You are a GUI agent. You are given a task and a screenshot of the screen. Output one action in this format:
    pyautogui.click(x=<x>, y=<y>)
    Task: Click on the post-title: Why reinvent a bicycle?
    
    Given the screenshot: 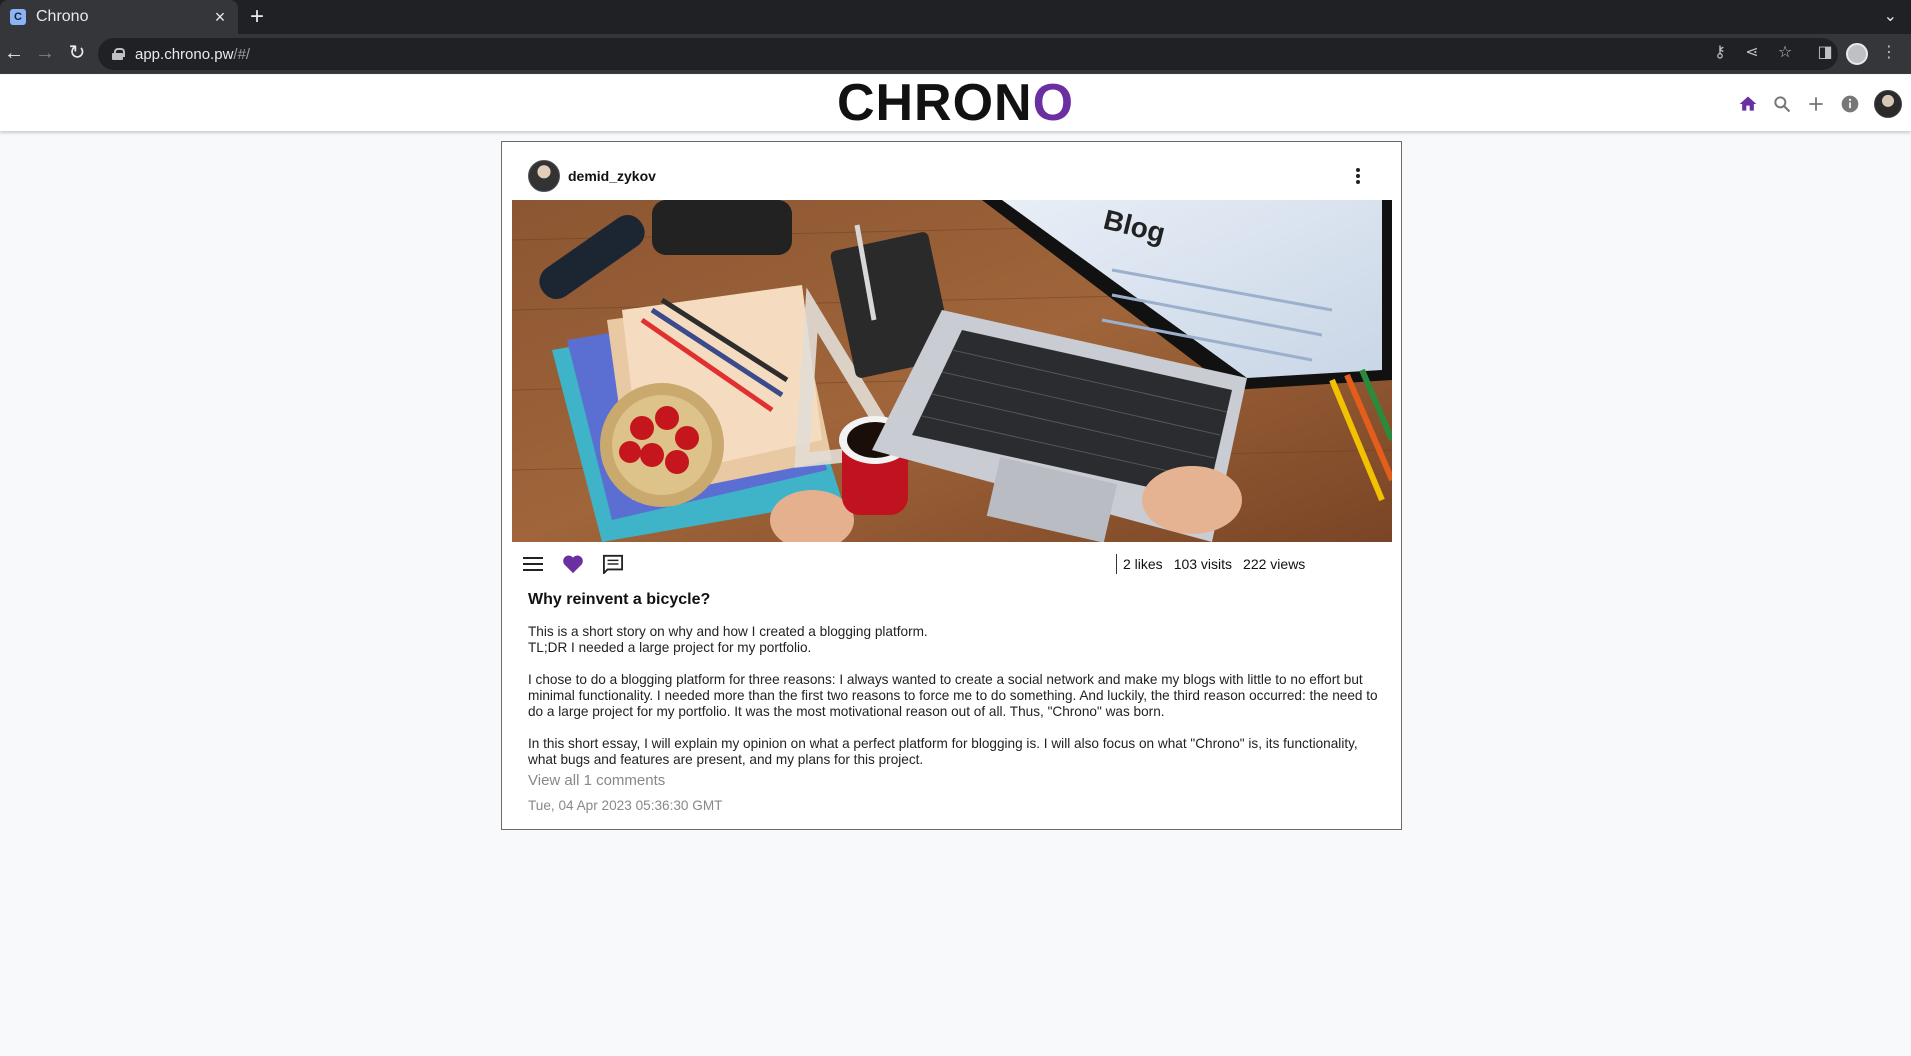 What is the action you would take?
    pyautogui.click(x=619, y=600)
    